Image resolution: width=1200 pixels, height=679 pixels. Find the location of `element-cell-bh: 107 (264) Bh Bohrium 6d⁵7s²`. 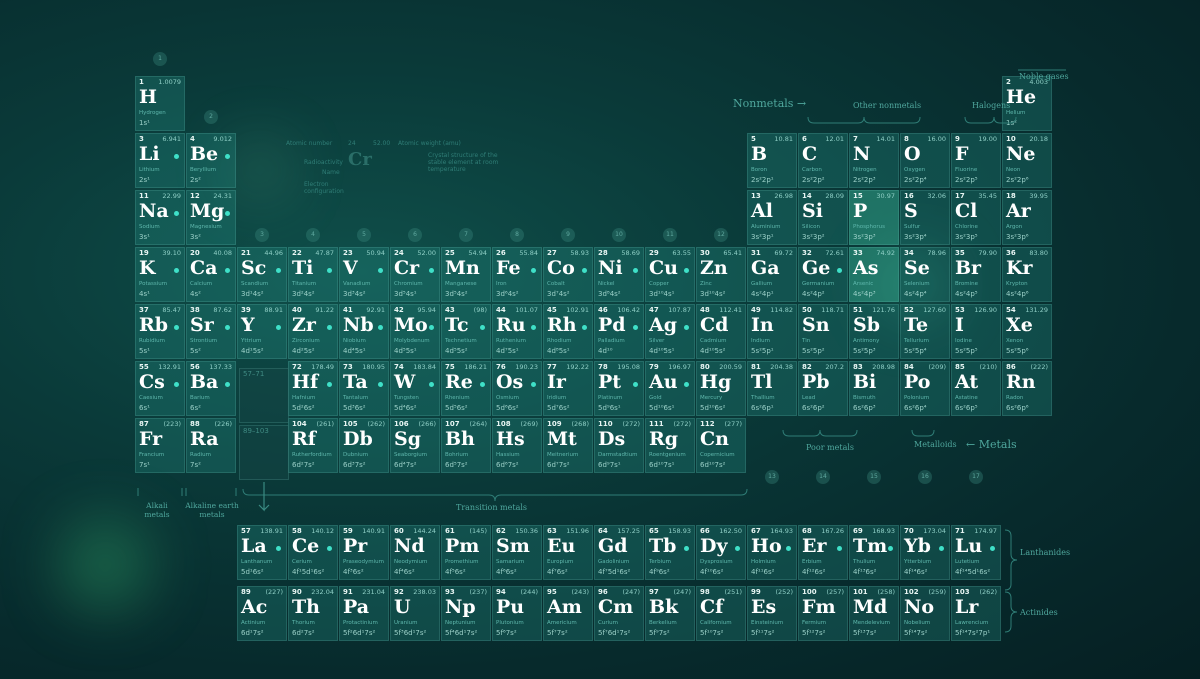

element-cell-bh: 107 (264) Bh Bohrium 6d⁵7s² is located at coordinates (466, 445).